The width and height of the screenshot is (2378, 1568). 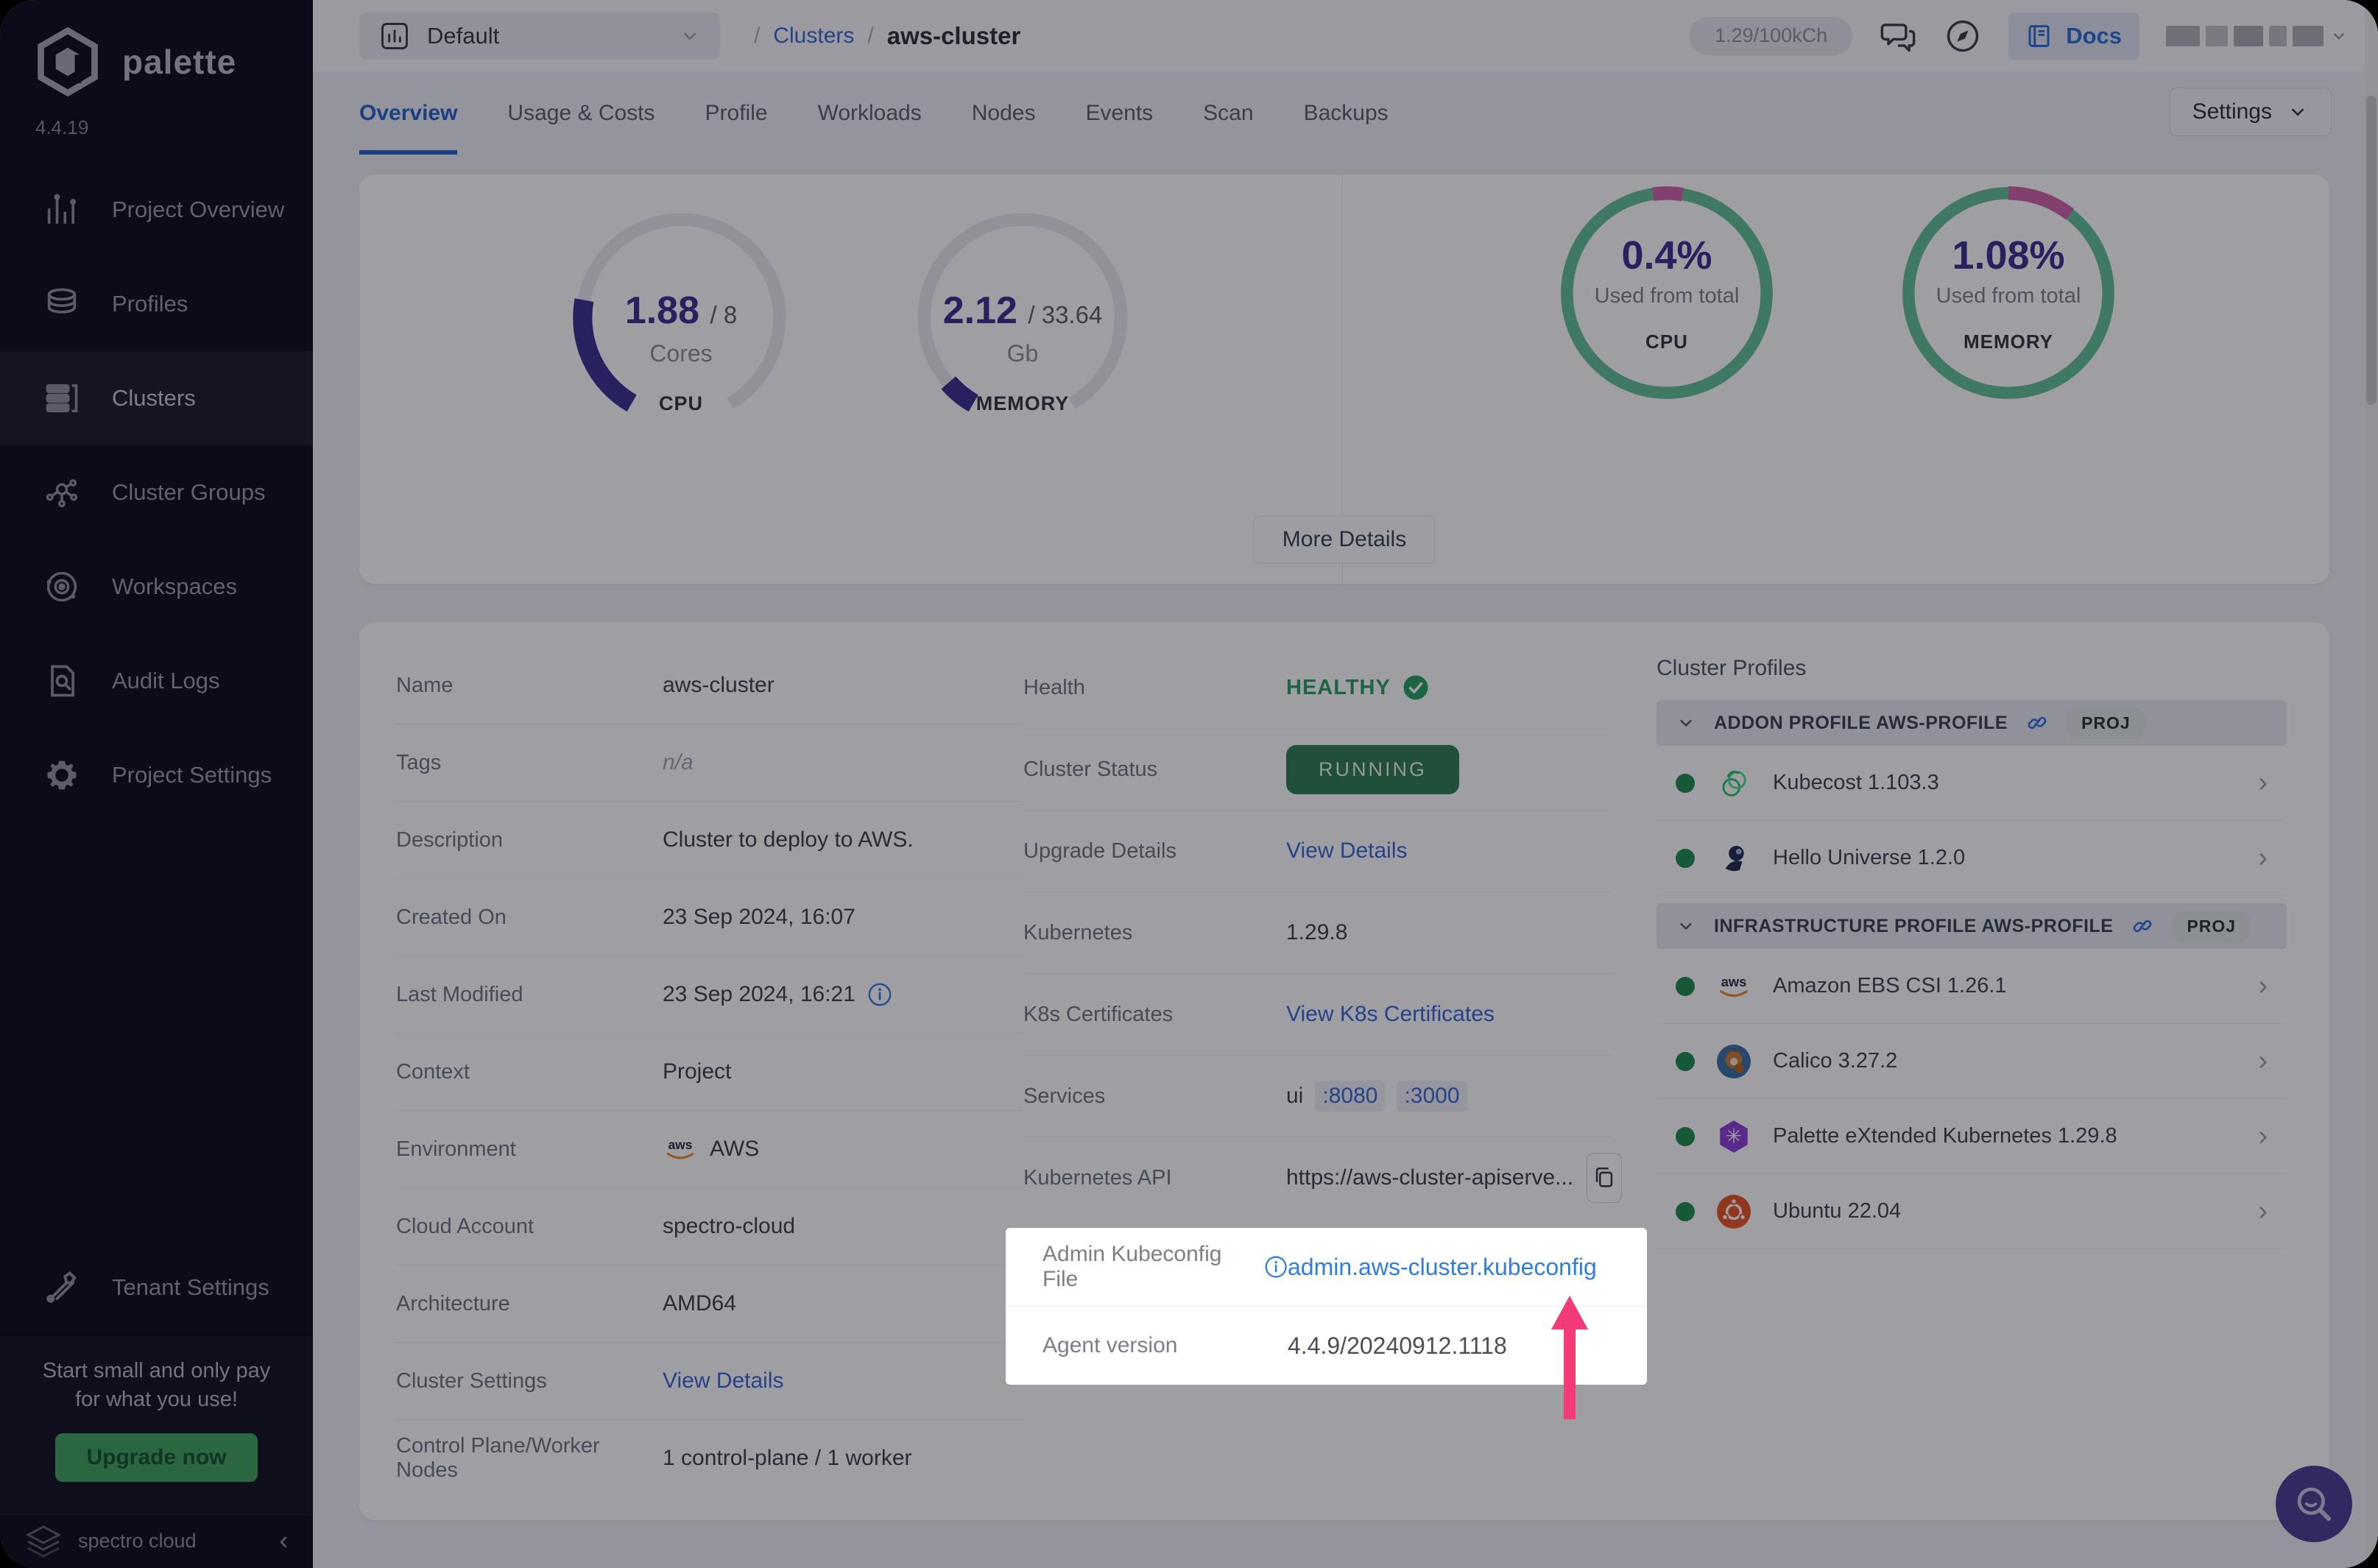 What do you see at coordinates (62, 304) in the screenshot?
I see `layers-icon` at bounding box center [62, 304].